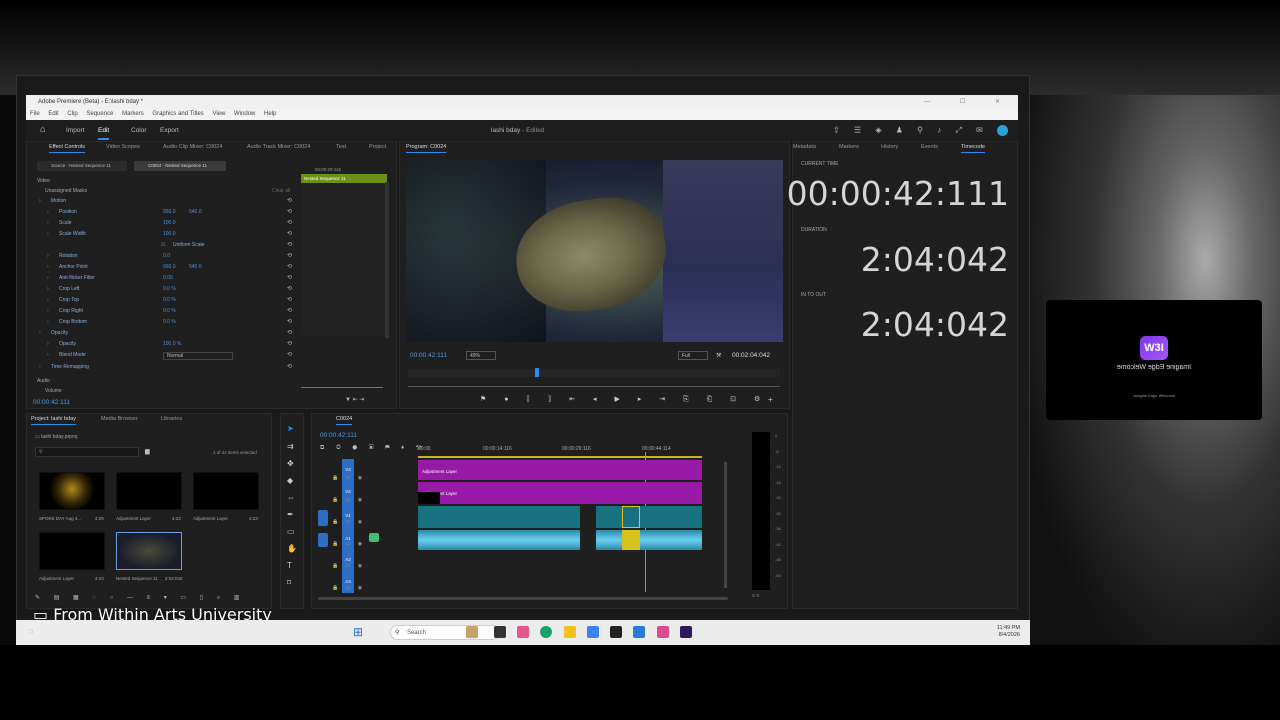 This screenshot has width=1280, height=720. I want to click on project-search-input: ⚲, so click(87, 452).